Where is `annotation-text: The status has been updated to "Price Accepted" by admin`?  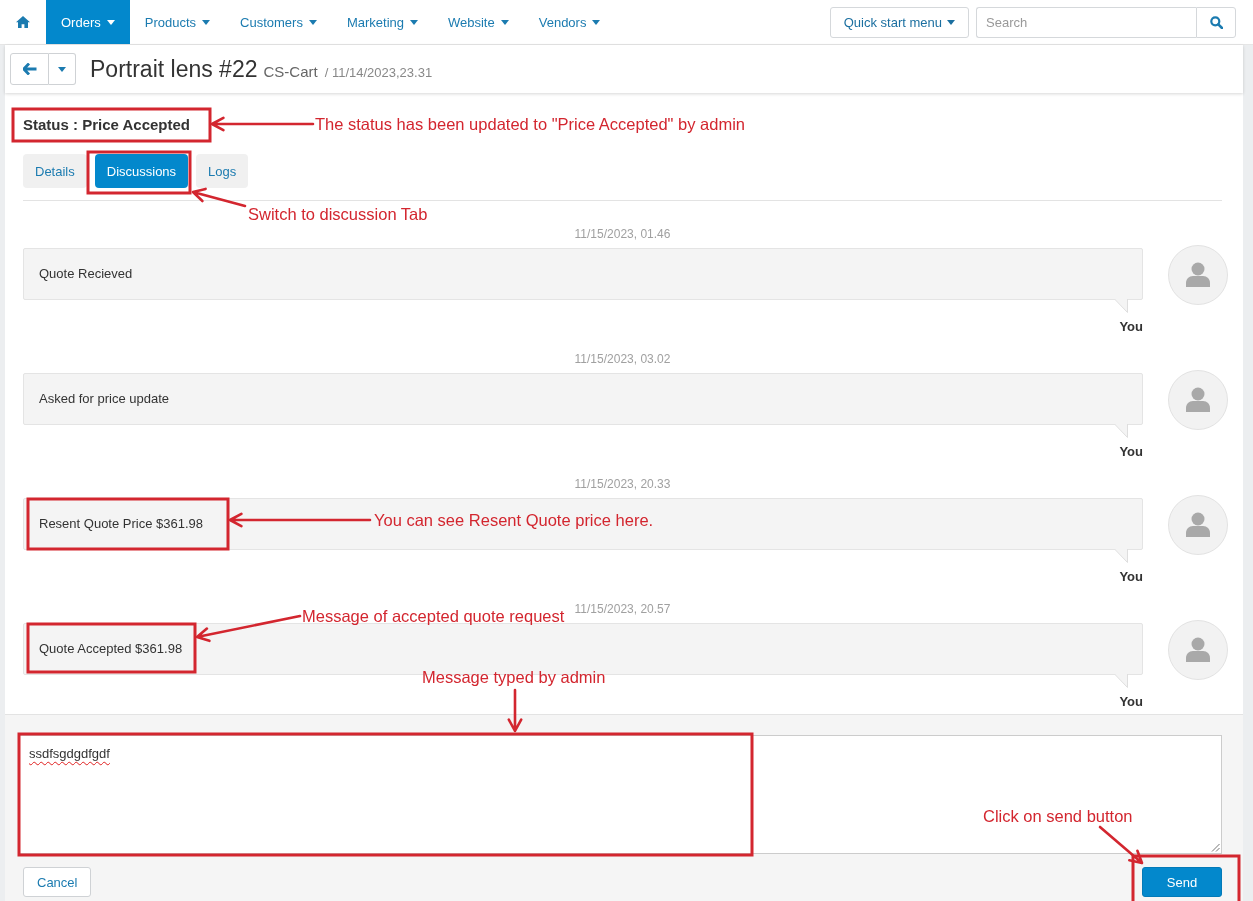 annotation-text: The status has been updated to "Price Accepted" by admin is located at coordinates (530, 124).